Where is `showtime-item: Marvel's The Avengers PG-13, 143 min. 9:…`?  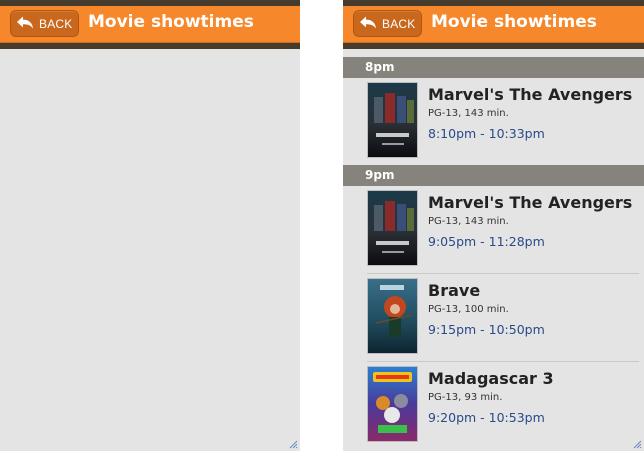 showtime-item: Marvel's The Avengers PG-13, 143 min. 9:… is located at coordinates (503, 230).